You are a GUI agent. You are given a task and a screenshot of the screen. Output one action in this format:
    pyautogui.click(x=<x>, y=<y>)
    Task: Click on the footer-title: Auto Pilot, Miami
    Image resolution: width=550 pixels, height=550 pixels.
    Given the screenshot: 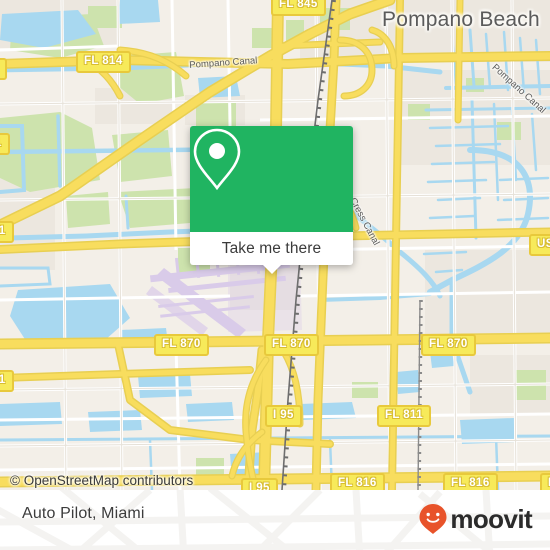 What is the action you would take?
    pyautogui.click(x=83, y=513)
    